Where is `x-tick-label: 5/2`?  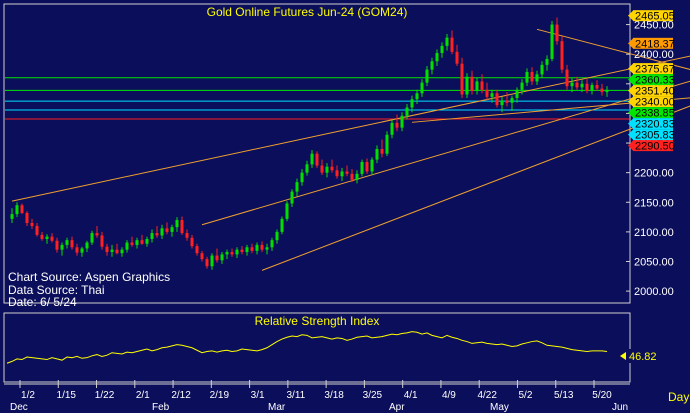 x-tick-label: 5/2 is located at coordinates (526, 395).